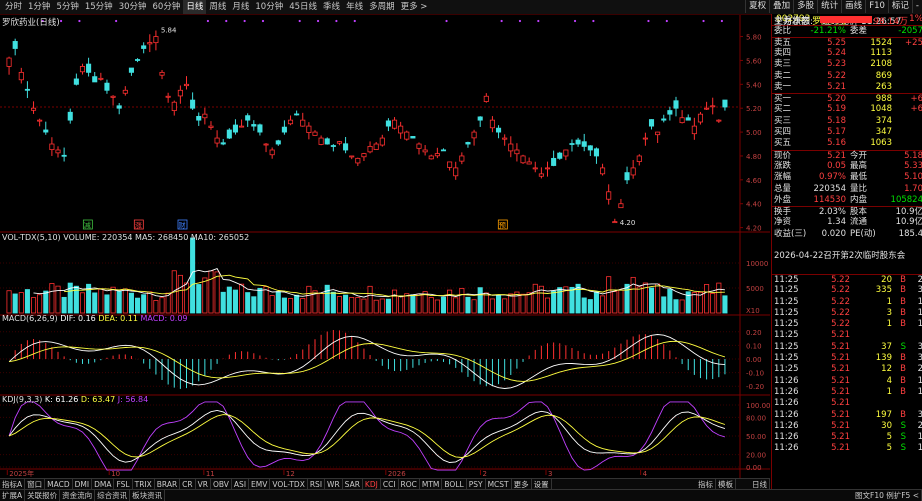 The image size is (922, 501). I want to click on period-tab: 5分钟, so click(67, 7).